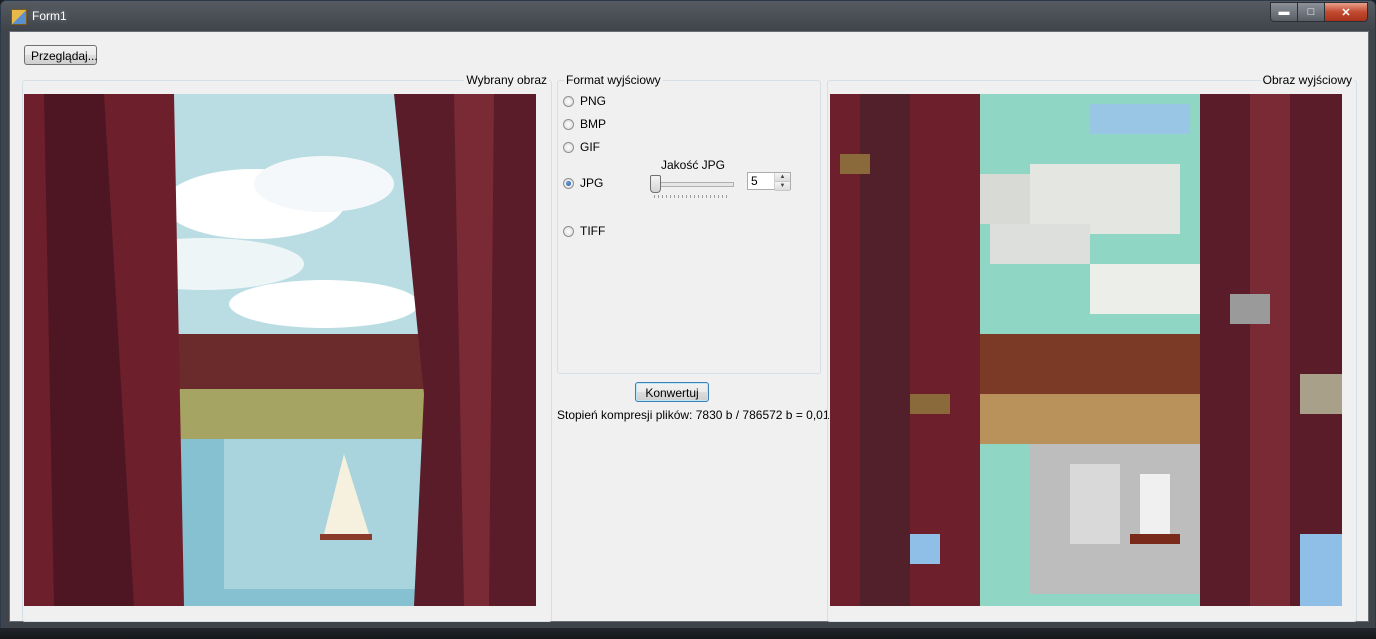 This screenshot has height=639, width=1376. I want to click on radio-jpg-label: JPG, so click(592, 183).